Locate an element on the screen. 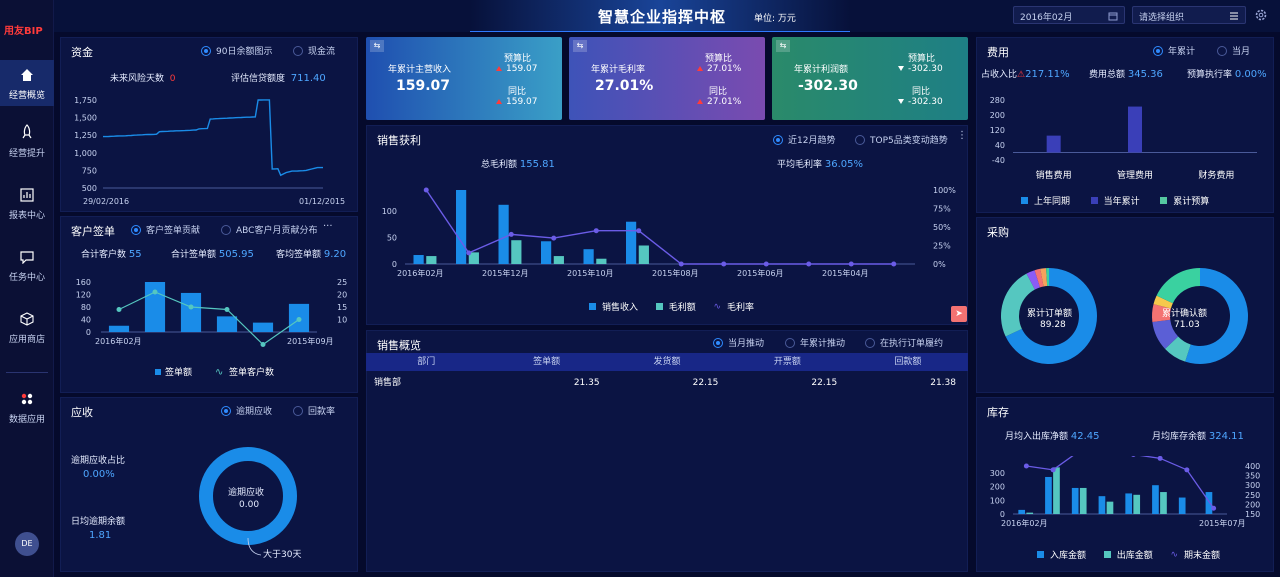 This screenshot has height=577, width=1280. x-tick-label: 2015年08月 is located at coordinates (675, 273).